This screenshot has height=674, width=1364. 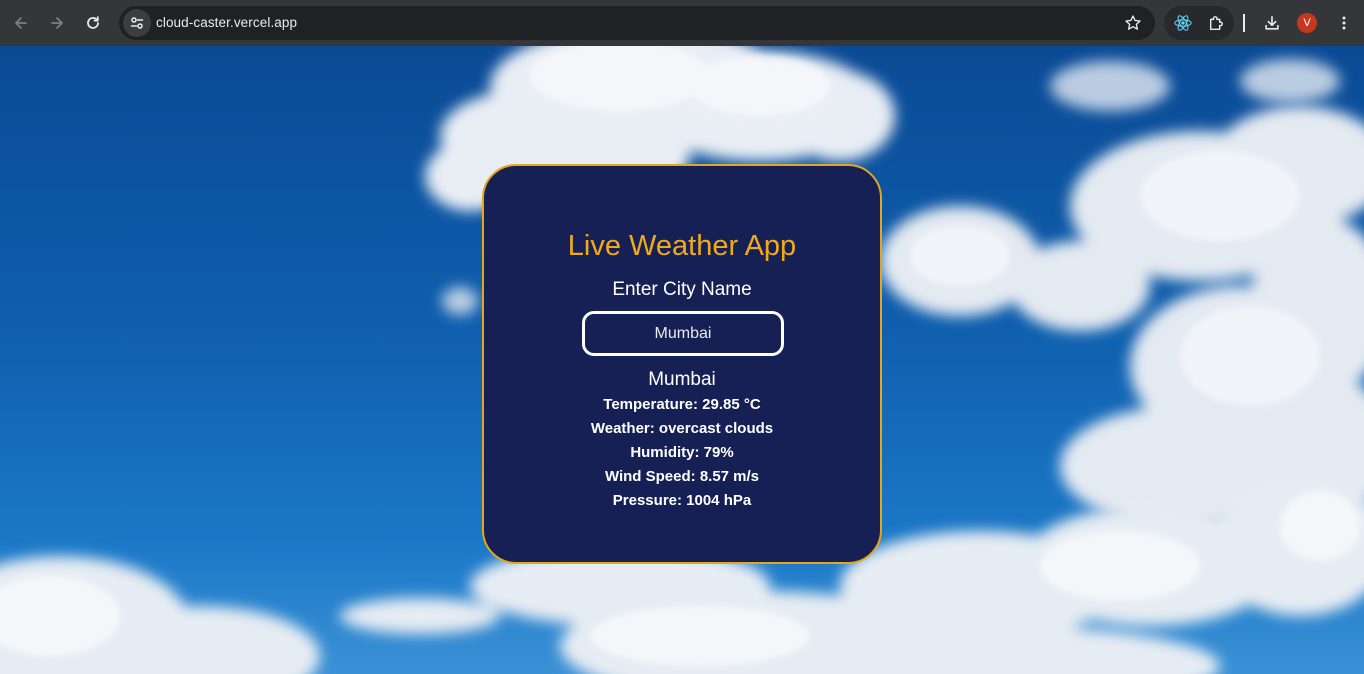 What do you see at coordinates (682, 379) in the screenshot?
I see `result-city-name: Mumbai` at bounding box center [682, 379].